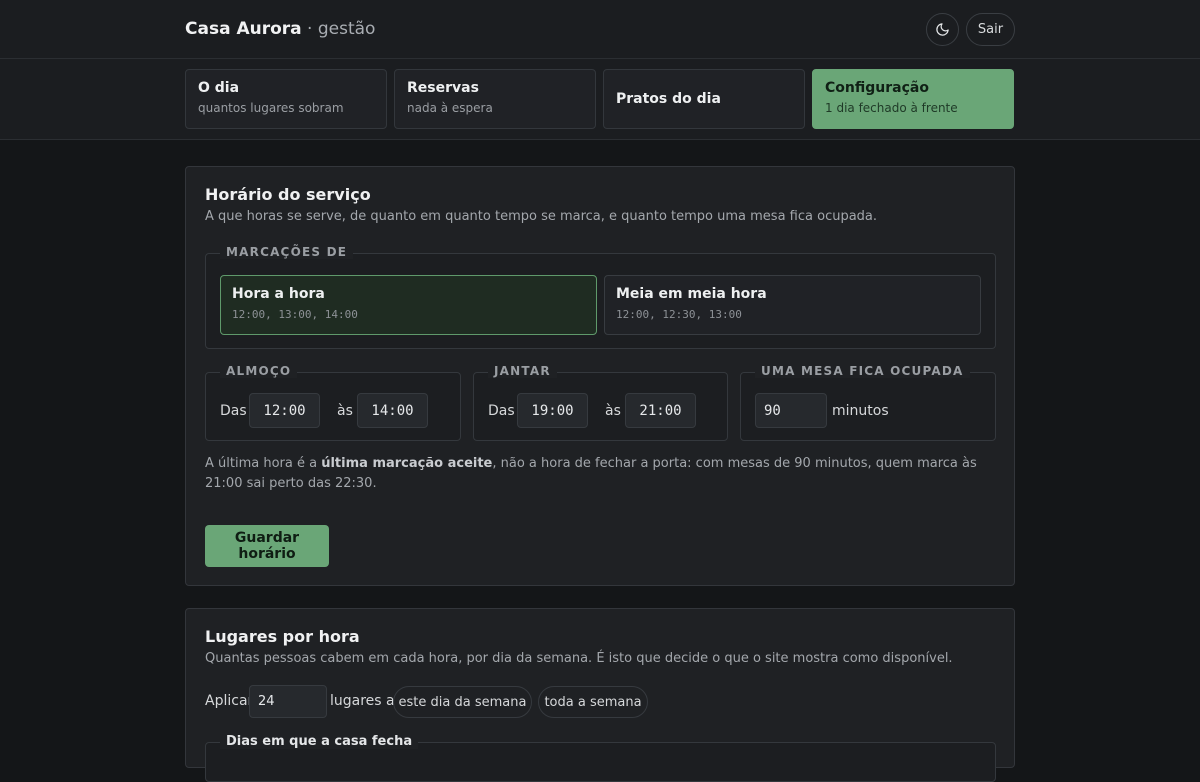 Image resolution: width=1200 pixels, height=782 pixels. What do you see at coordinates (287, 252) in the screenshot?
I see `slot-interval-legend: MARCAÇÕES DE` at bounding box center [287, 252].